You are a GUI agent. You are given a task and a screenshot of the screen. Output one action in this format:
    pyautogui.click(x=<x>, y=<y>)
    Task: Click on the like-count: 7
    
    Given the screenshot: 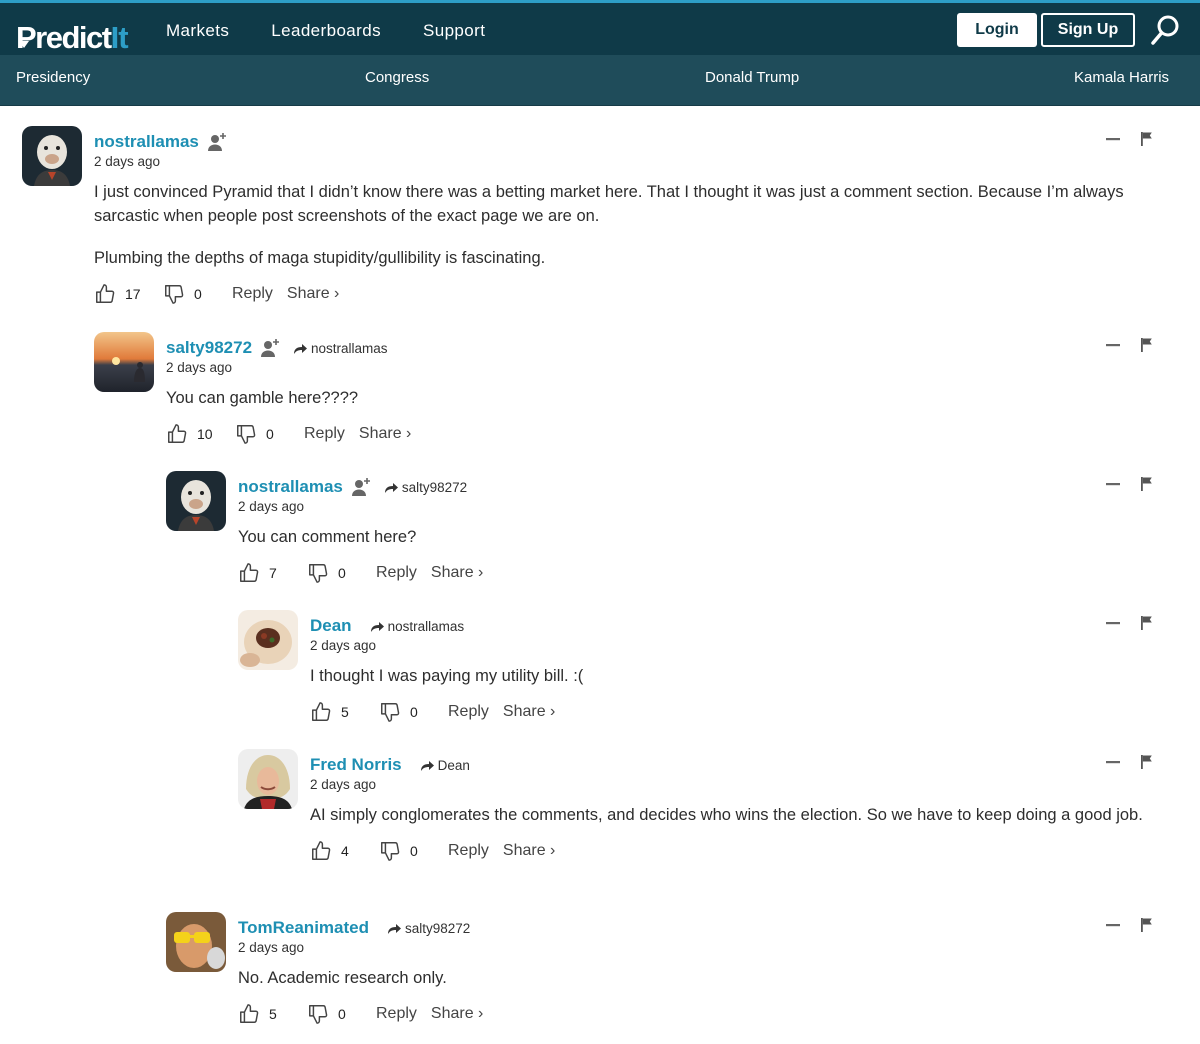 What is the action you would take?
    pyautogui.click(x=273, y=573)
    